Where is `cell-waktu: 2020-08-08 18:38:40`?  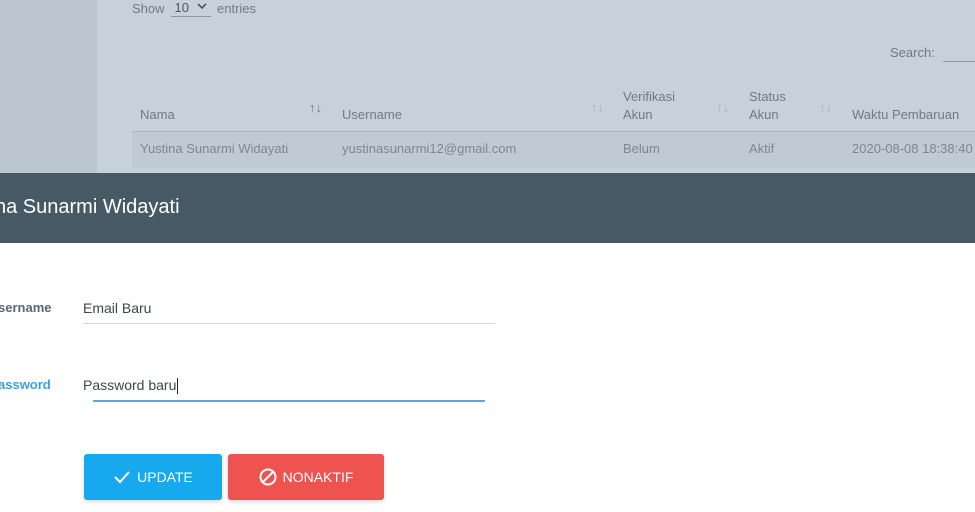
cell-waktu: 2020-08-08 18:38:40 is located at coordinates (912, 148).